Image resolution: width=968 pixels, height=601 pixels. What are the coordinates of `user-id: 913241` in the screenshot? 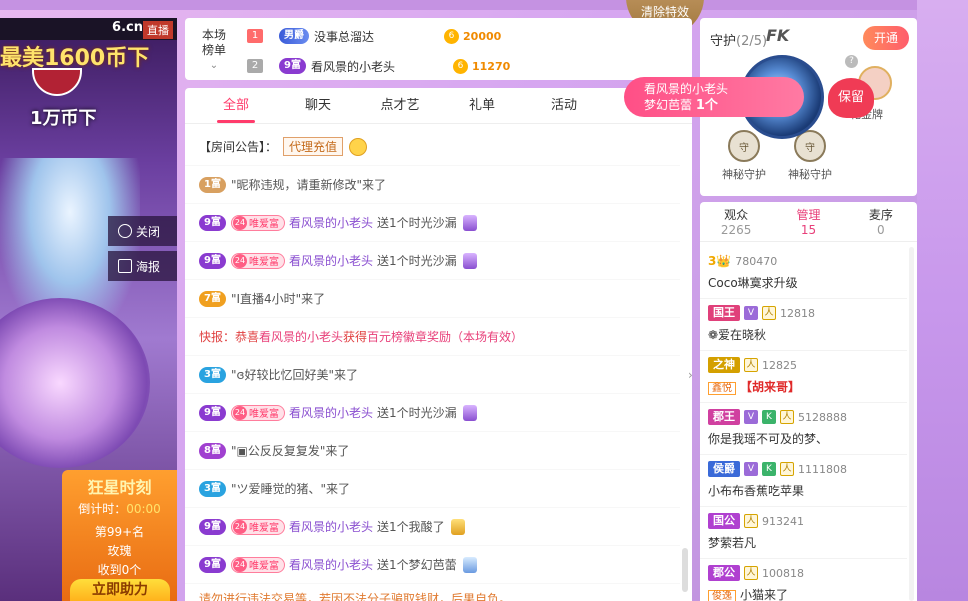 It's located at (783, 521).